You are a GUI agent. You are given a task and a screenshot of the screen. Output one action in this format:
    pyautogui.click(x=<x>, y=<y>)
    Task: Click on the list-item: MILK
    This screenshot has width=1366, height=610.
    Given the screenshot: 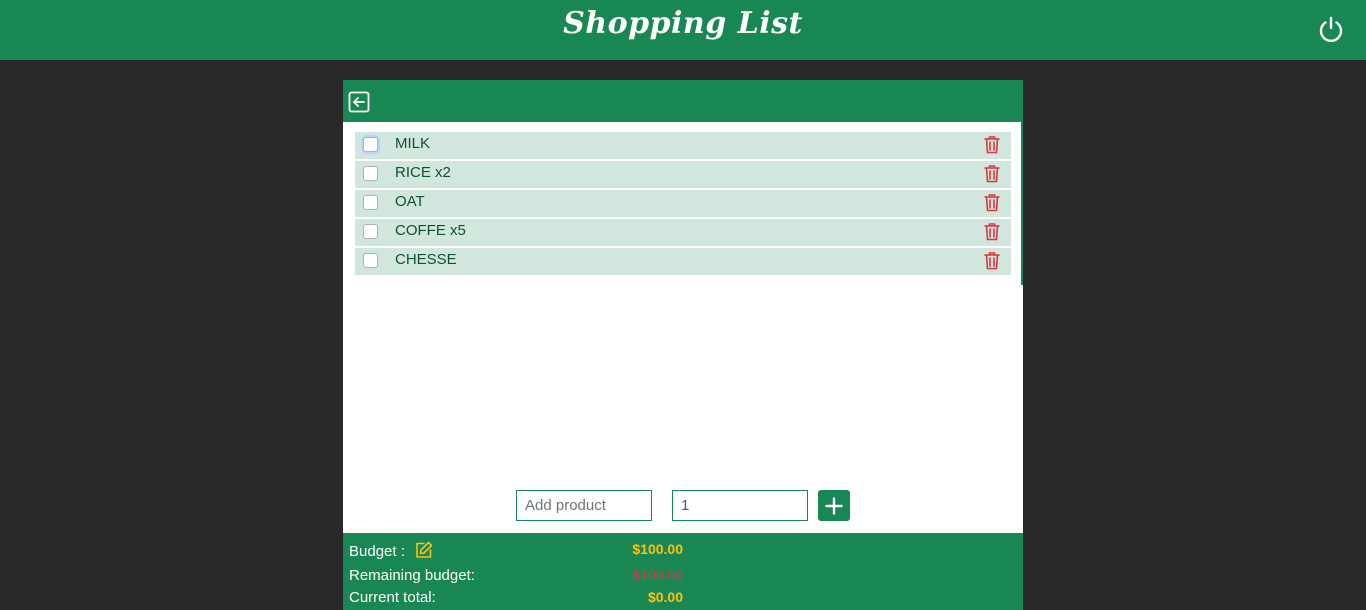 What is the action you would take?
    pyautogui.click(x=683, y=145)
    